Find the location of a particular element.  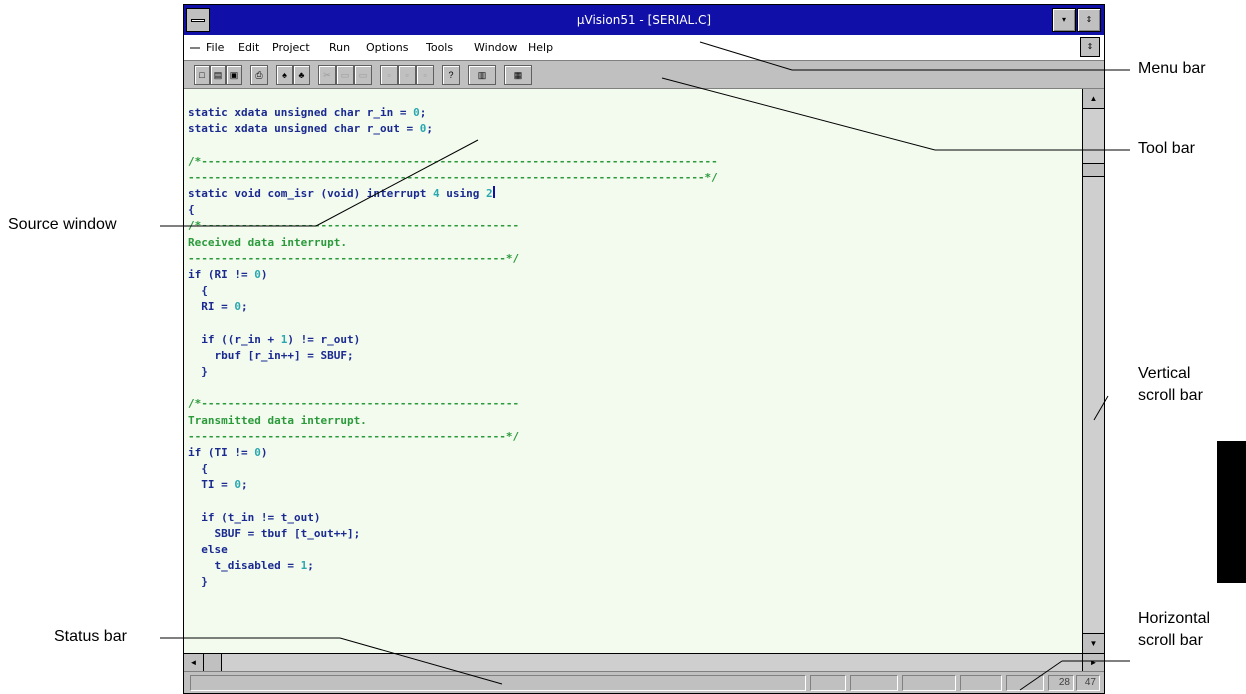

code-line: if (t_in != t_out) is located at coordinates (453, 518).